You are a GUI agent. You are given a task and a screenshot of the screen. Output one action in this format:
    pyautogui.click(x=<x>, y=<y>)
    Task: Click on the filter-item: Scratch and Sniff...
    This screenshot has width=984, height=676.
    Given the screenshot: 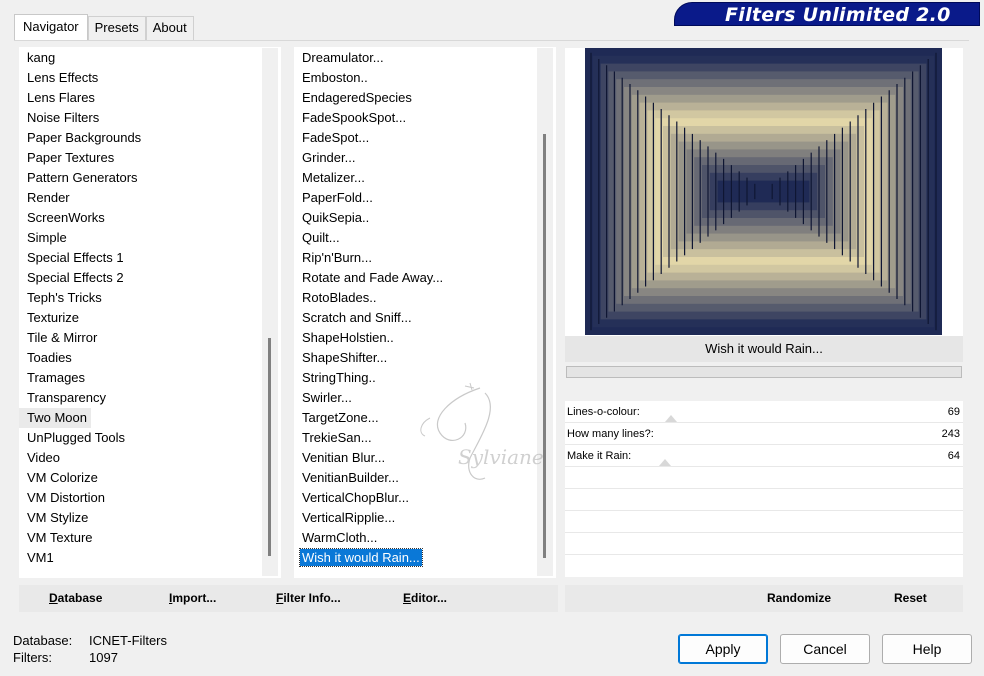 What is the action you would take?
    pyautogui.click(x=415, y=318)
    